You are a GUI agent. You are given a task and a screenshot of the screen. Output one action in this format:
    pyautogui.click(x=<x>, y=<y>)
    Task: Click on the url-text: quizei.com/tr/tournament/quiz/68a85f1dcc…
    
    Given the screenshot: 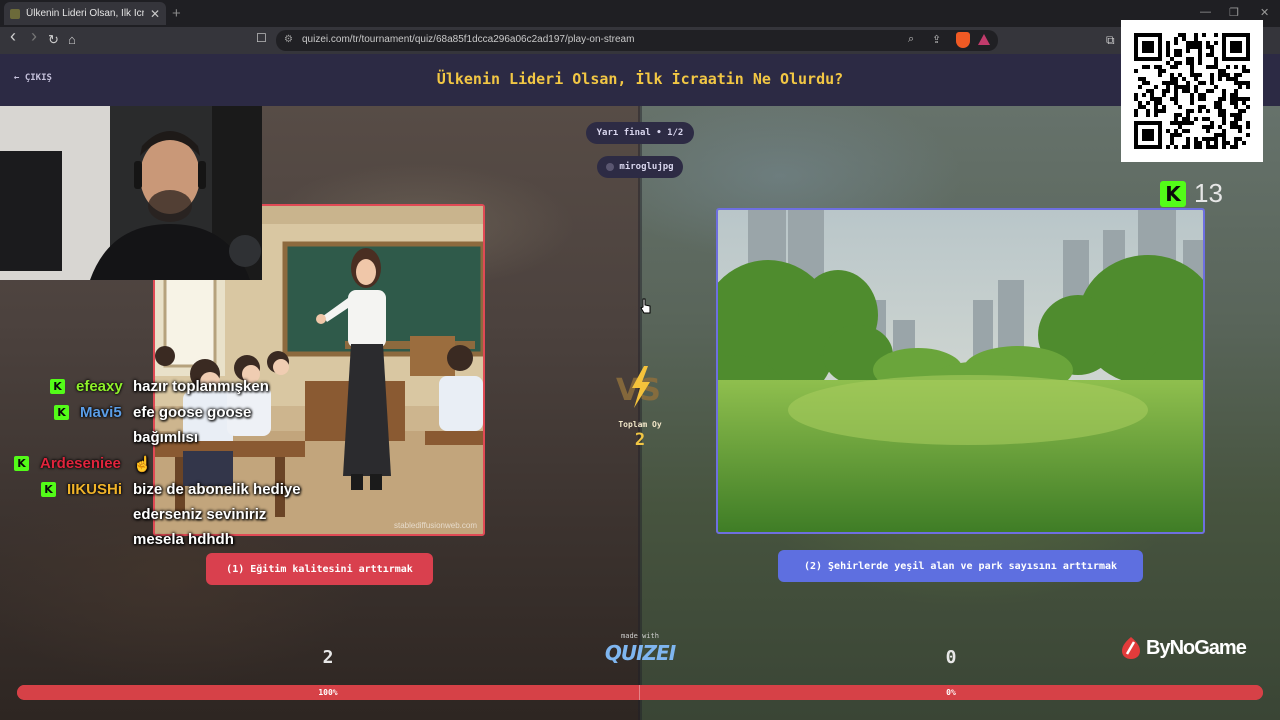 What is the action you would take?
    pyautogui.click(x=468, y=39)
    